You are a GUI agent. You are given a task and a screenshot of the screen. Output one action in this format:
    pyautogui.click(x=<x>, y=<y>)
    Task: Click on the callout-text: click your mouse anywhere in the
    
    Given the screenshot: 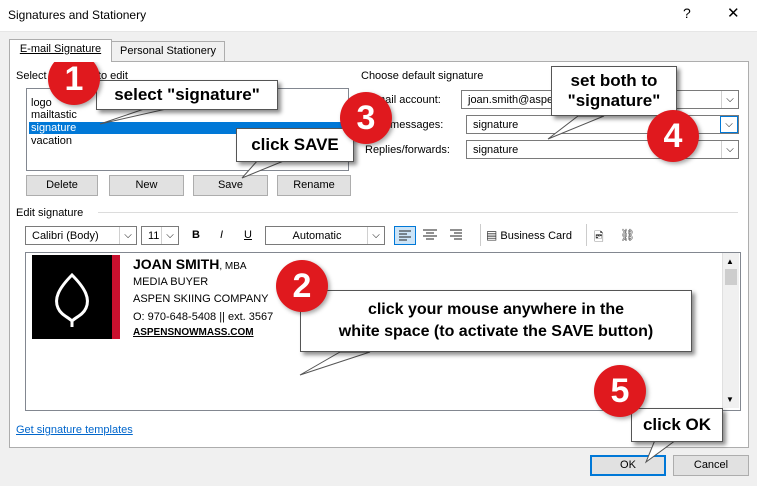 What is the action you would take?
    pyautogui.click(x=496, y=309)
    